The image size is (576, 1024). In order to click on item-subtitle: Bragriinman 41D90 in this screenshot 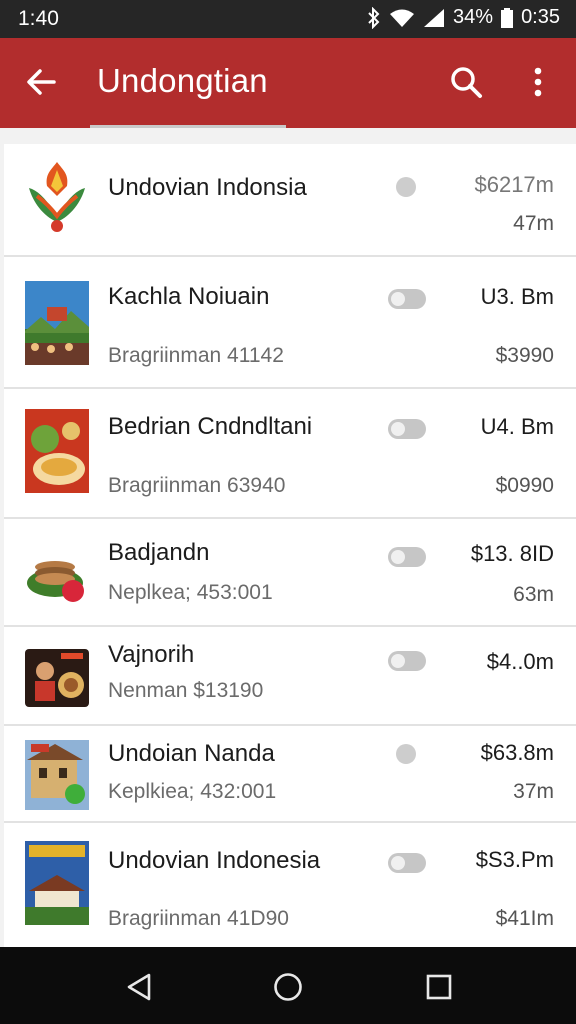, I will do `click(198, 918)`.